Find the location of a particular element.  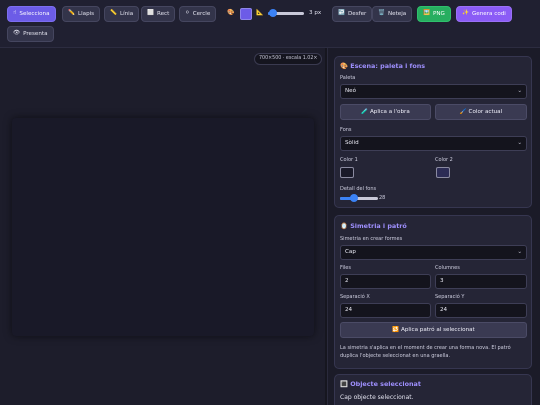

undo-label: Desfer is located at coordinates (357, 14).